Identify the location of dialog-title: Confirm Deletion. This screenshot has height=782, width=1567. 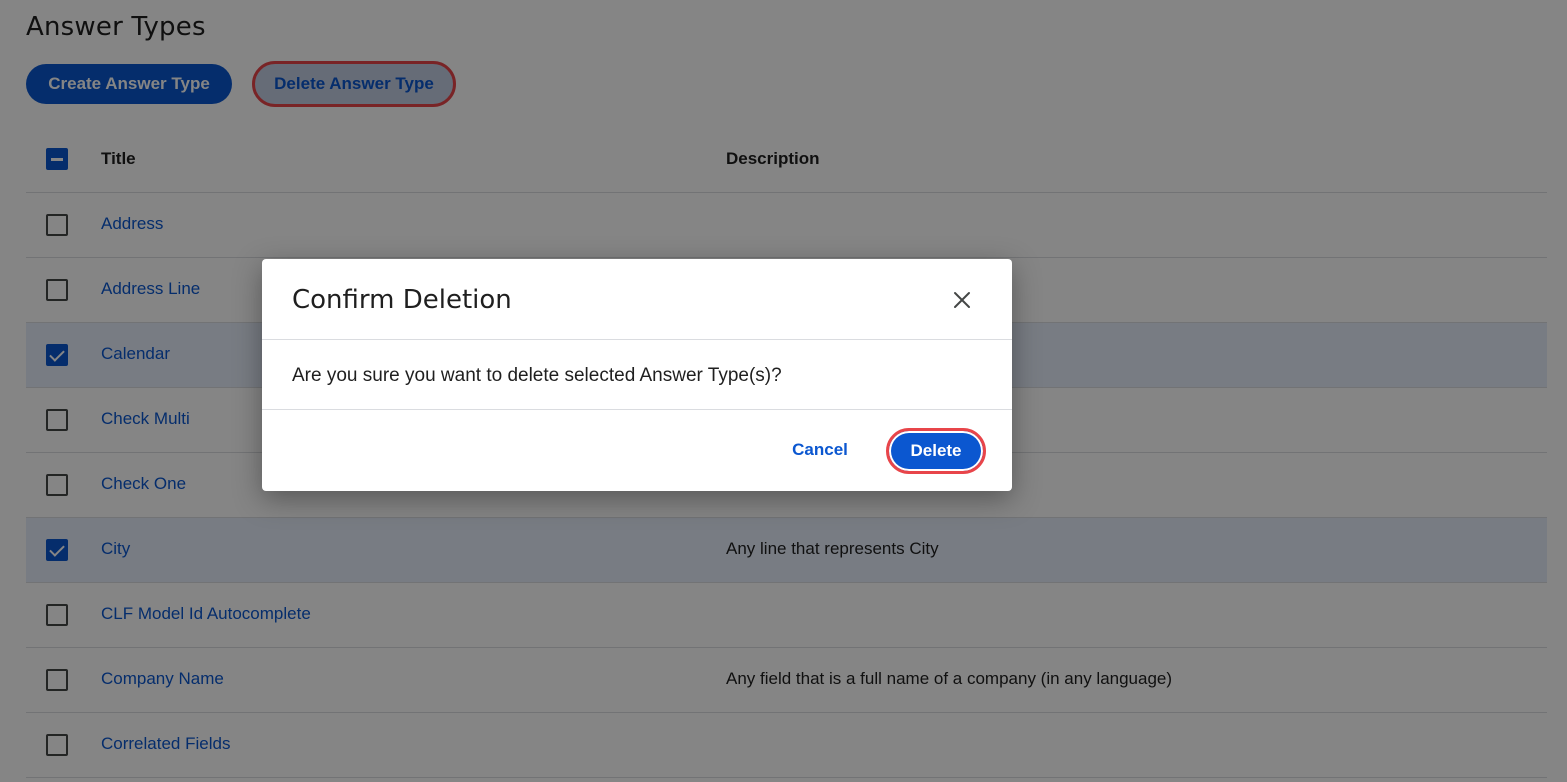
(402, 300).